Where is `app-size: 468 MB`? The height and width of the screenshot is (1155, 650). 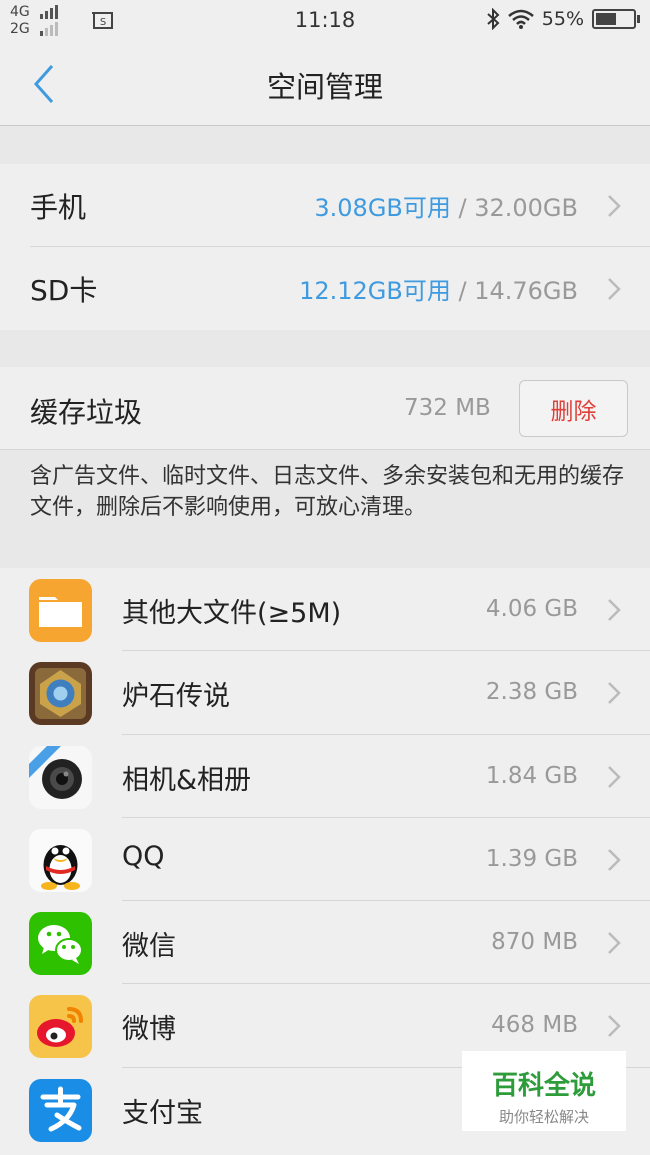 app-size: 468 MB is located at coordinates (534, 1025).